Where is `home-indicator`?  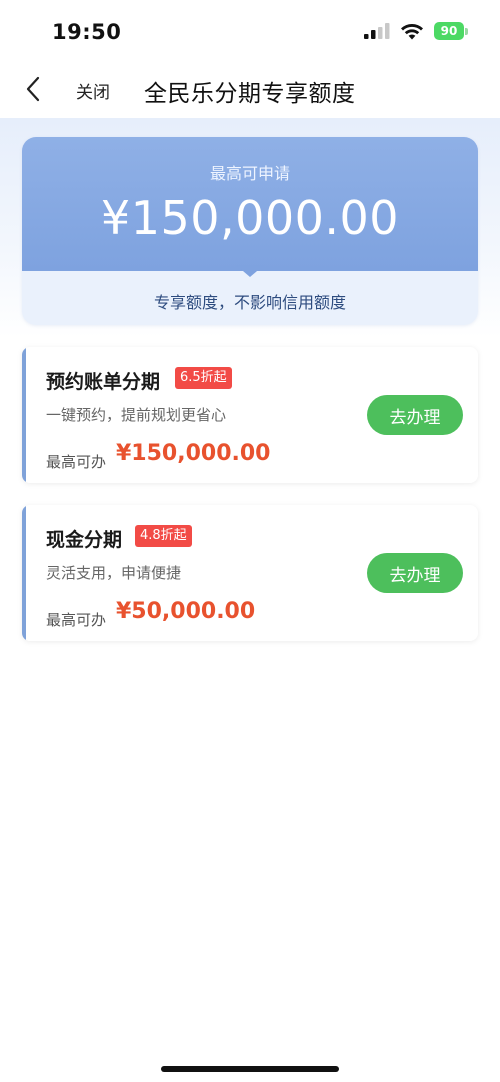
home-indicator is located at coordinates (250, 1069).